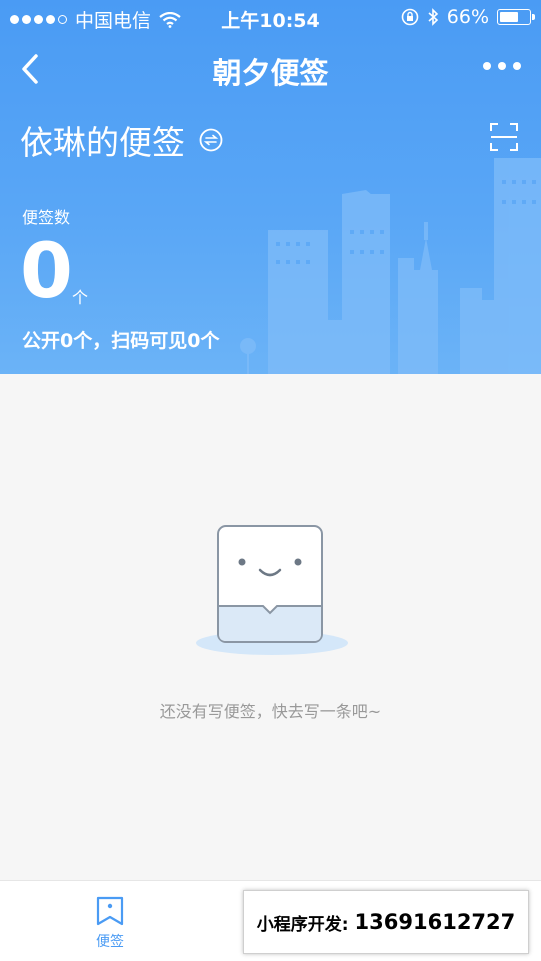 This screenshot has width=541, height=961. Describe the element at coordinates (270, 73) in the screenshot. I see `page-title: 朝夕便签` at that location.